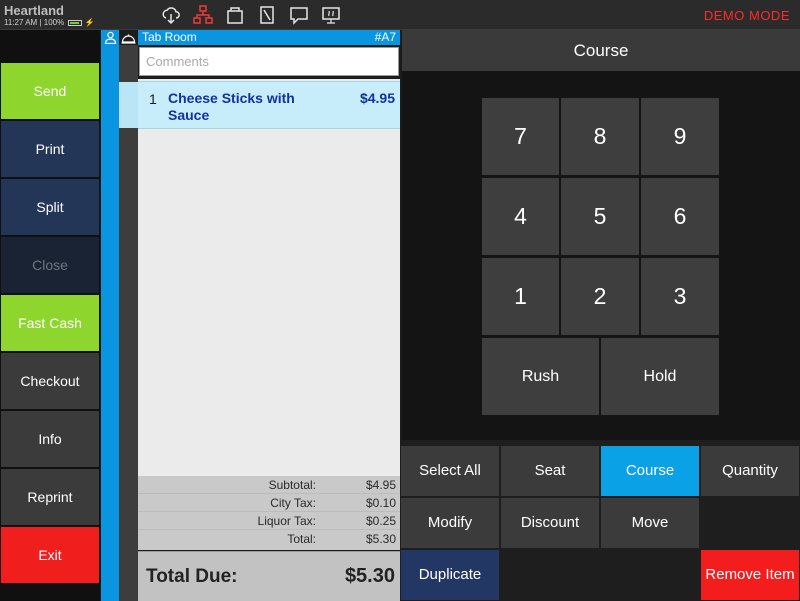 Image resolution: width=800 pixels, height=601 pixels. What do you see at coordinates (450, 471) in the screenshot?
I see `select-all-button: Select All` at bounding box center [450, 471].